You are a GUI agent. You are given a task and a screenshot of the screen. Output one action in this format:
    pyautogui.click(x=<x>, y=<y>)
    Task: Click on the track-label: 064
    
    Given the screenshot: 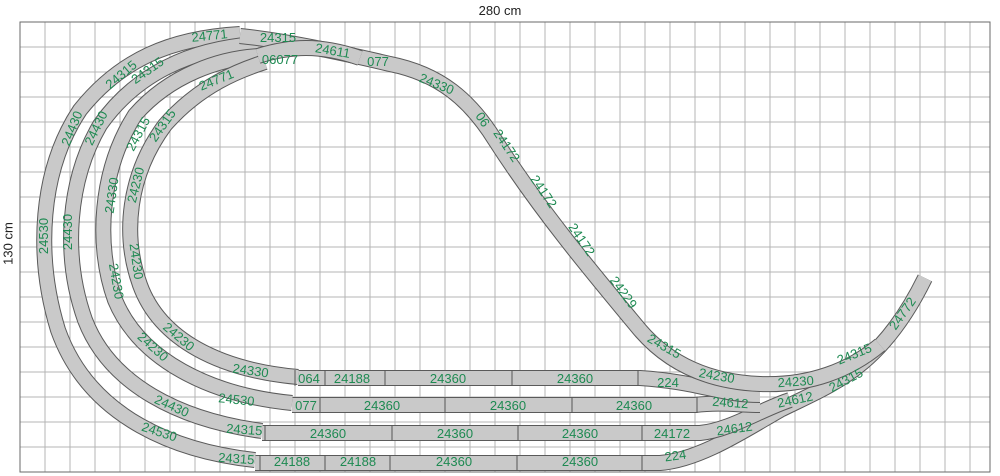 What is the action you would take?
    pyautogui.click(x=309, y=378)
    